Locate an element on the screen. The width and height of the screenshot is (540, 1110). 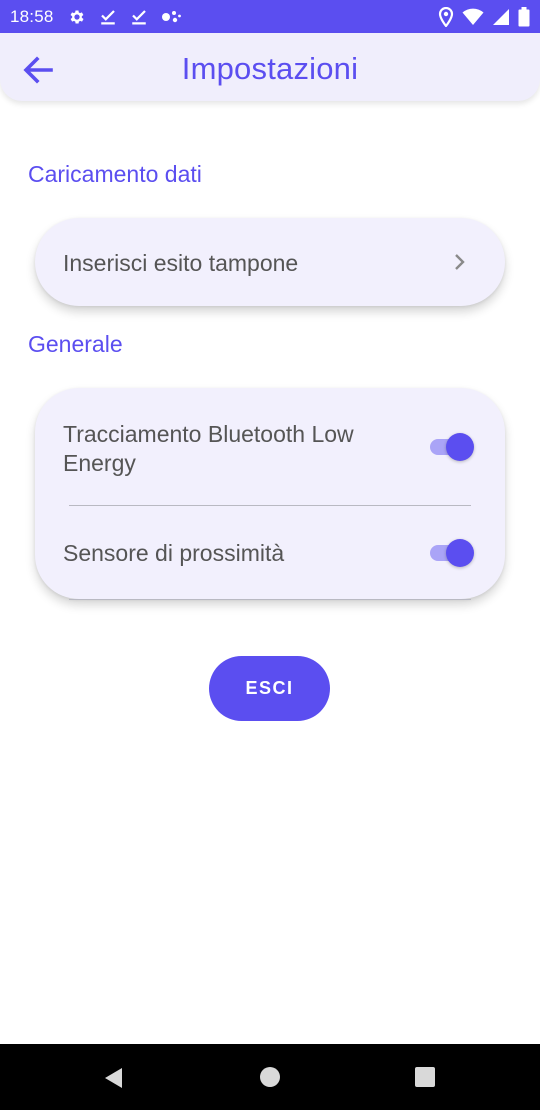
row-label-sensore-prossimita: Sensore di prossimità is located at coordinates (174, 553).